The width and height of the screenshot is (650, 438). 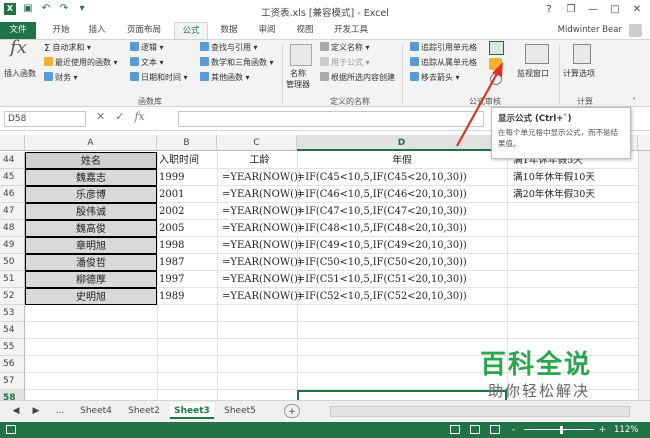 I want to click on zoom-in-button: +, so click(x=602, y=430).